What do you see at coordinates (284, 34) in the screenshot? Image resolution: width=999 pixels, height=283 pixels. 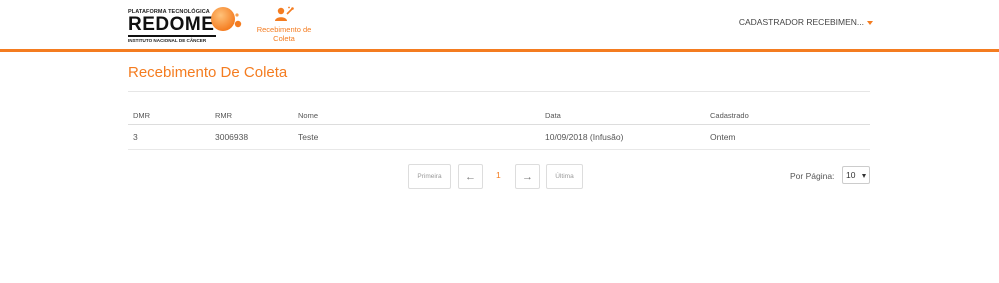 I see `nav-item-label: Recebimento de Coleta` at bounding box center [284, 34].